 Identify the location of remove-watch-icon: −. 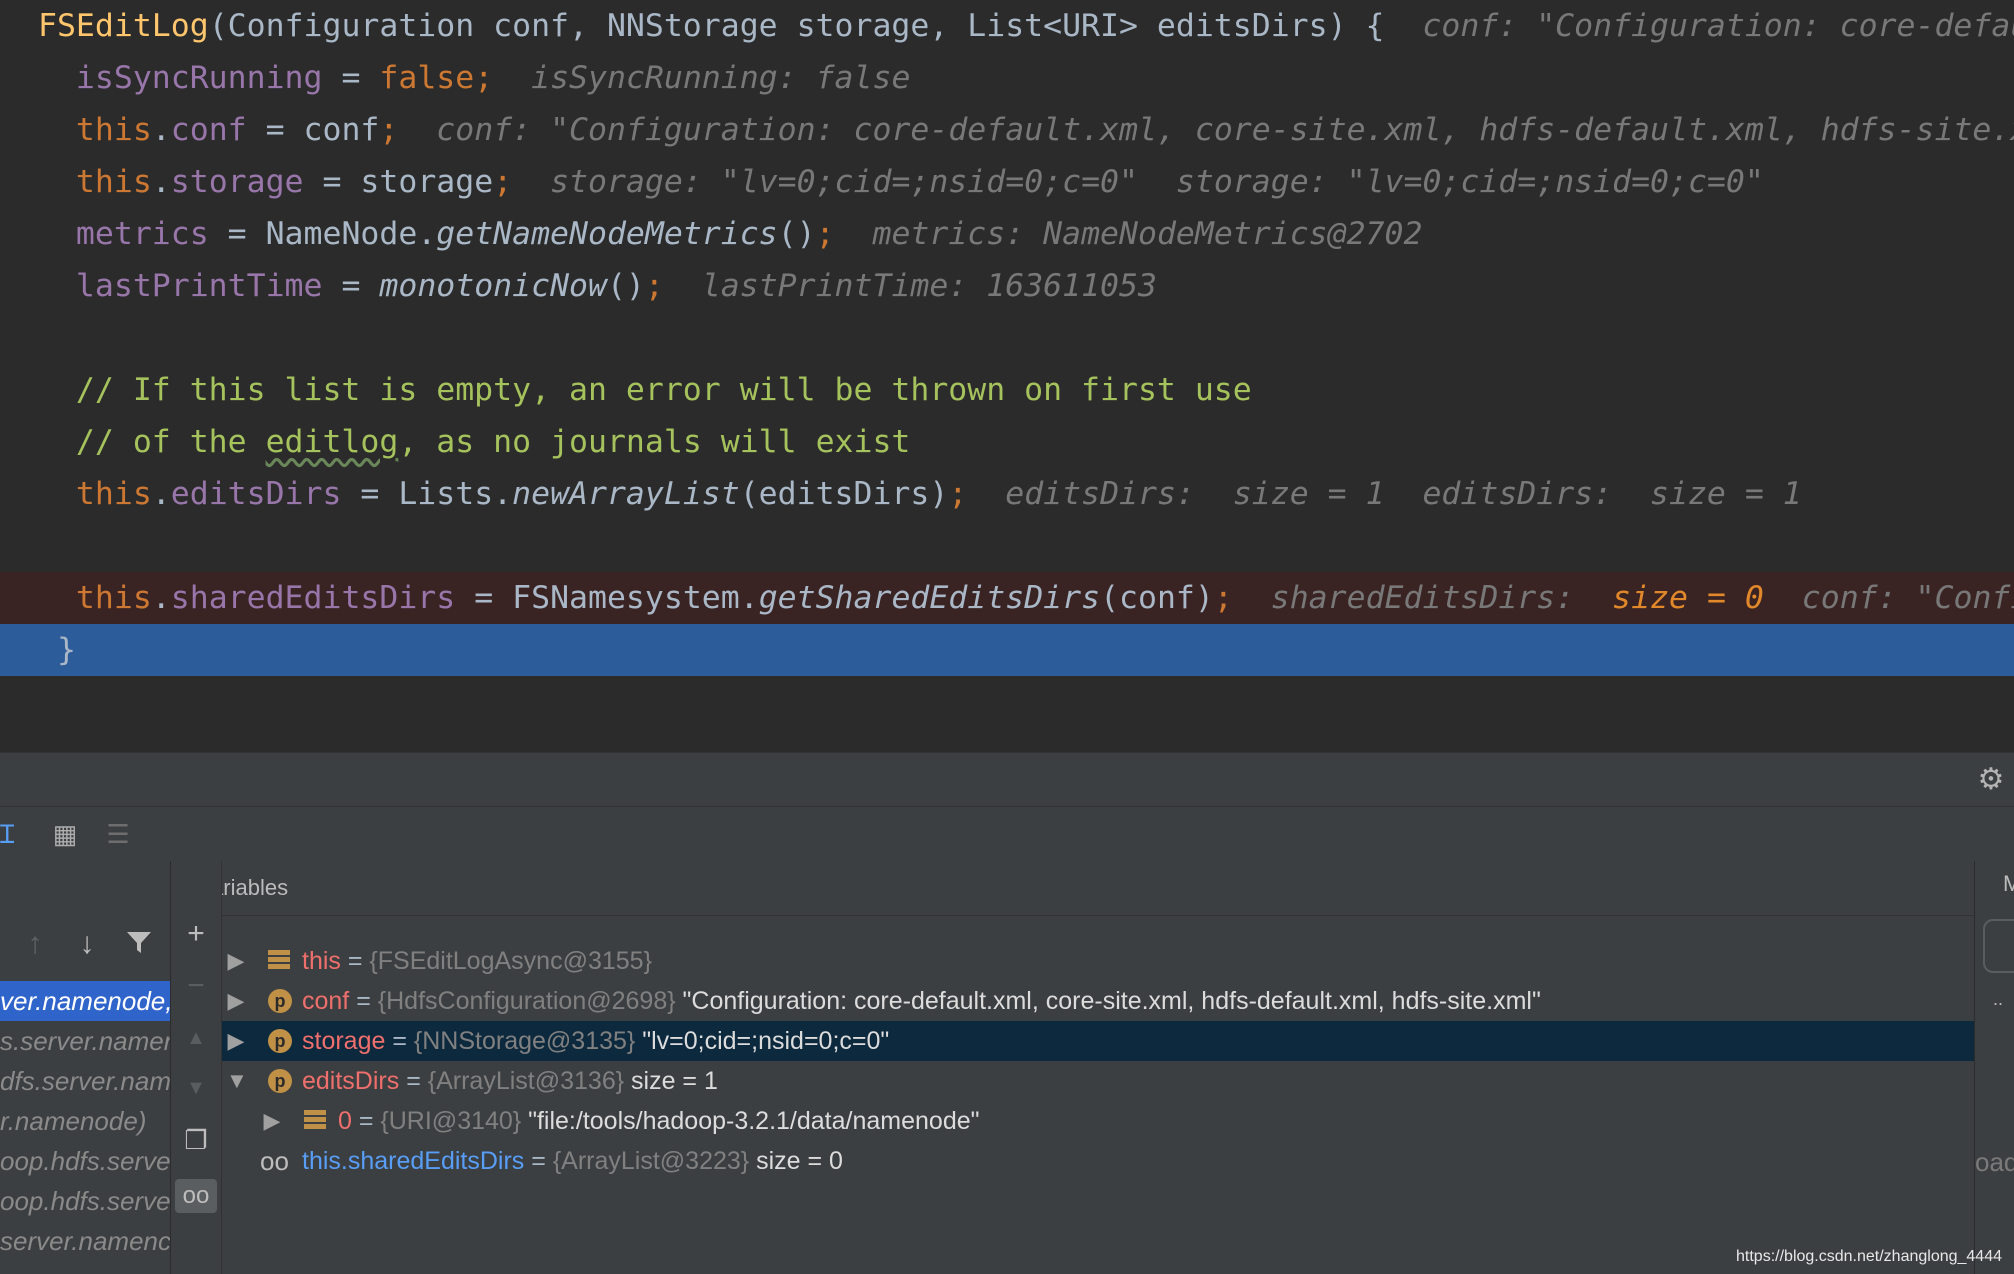
(196, 986).